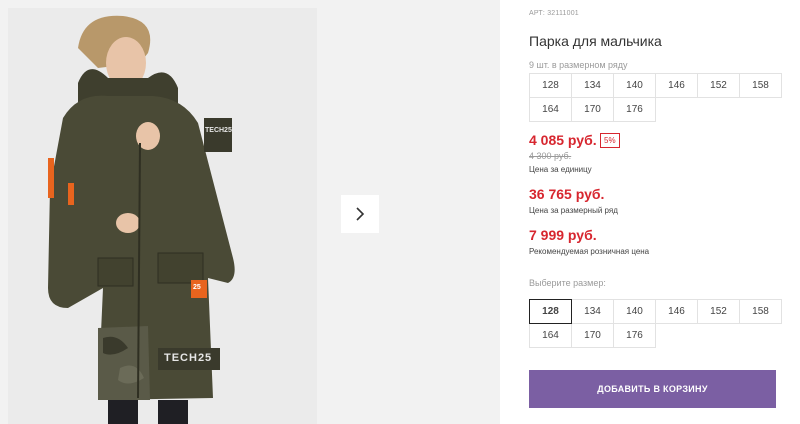  Describe the element at coordinates (563, 140) in the screenshot. I see `unit-price: 4 085 руб.` at that location.